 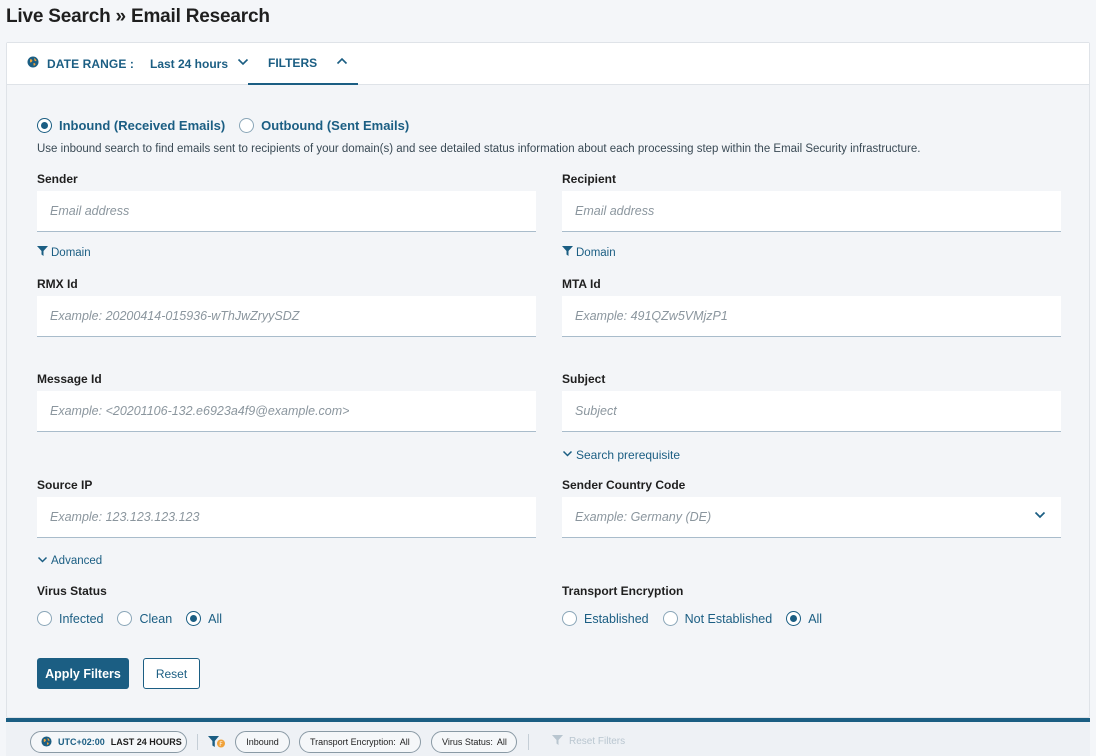 I want to click on recipient-domain-link: Domain, so click(x=596, y=252).